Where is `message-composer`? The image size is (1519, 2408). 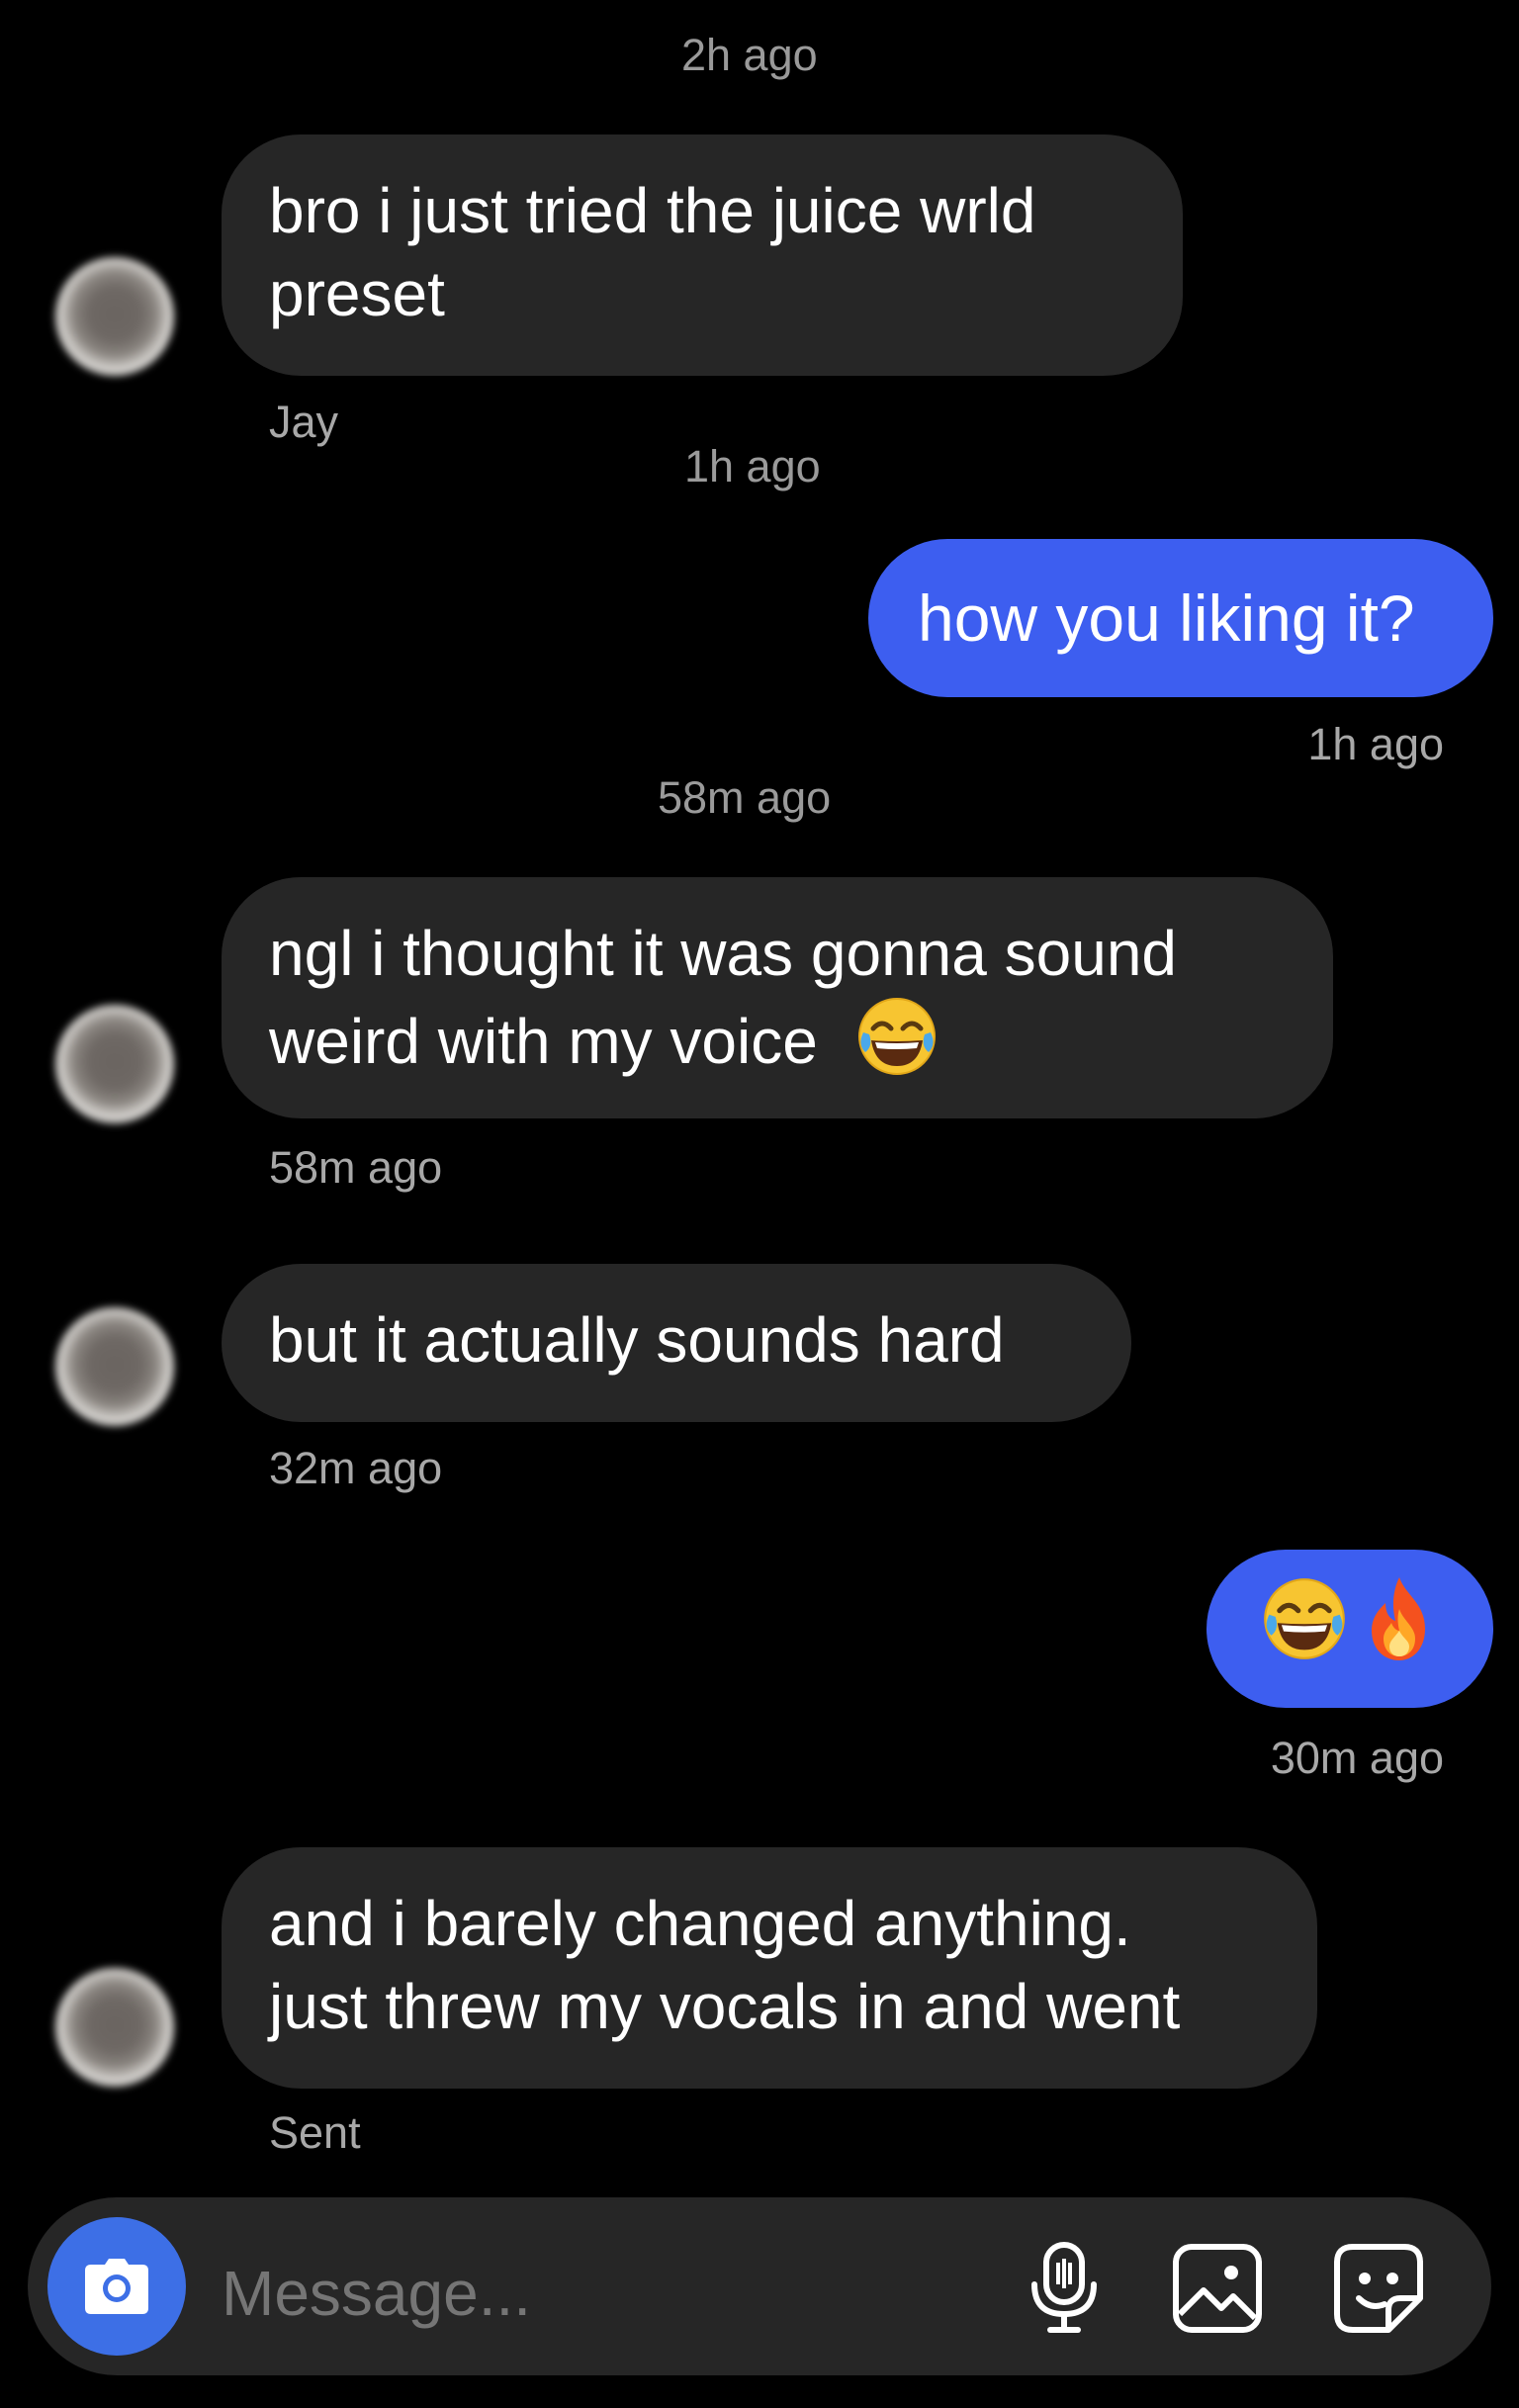 message-composer is located at coordinates (759, 2286).